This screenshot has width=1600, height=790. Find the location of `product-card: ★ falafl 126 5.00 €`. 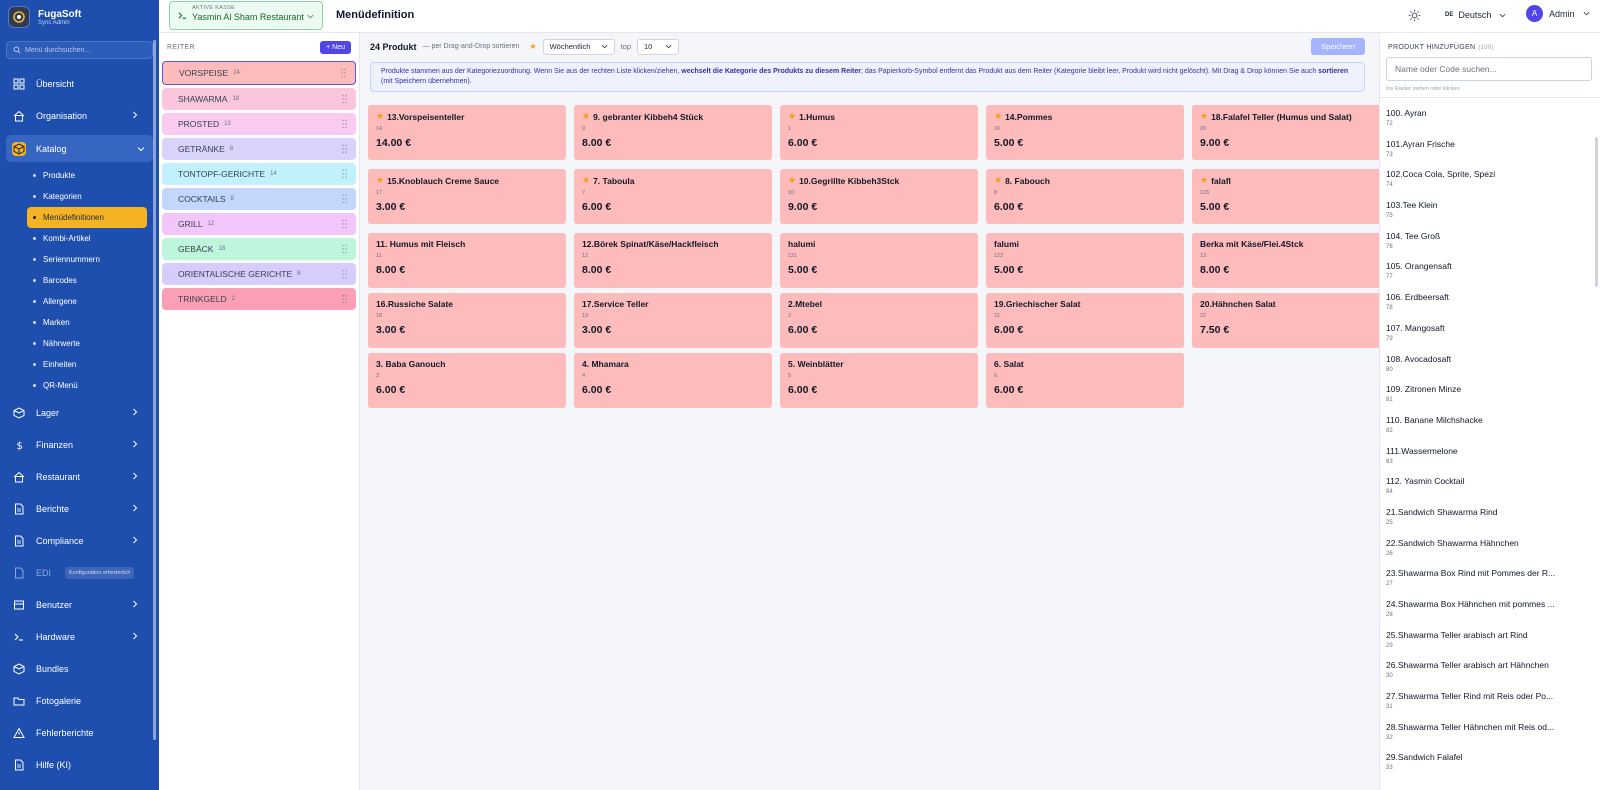

product-card: ★ falafl 126 5.00 € is located at coordinates (1291, 196).